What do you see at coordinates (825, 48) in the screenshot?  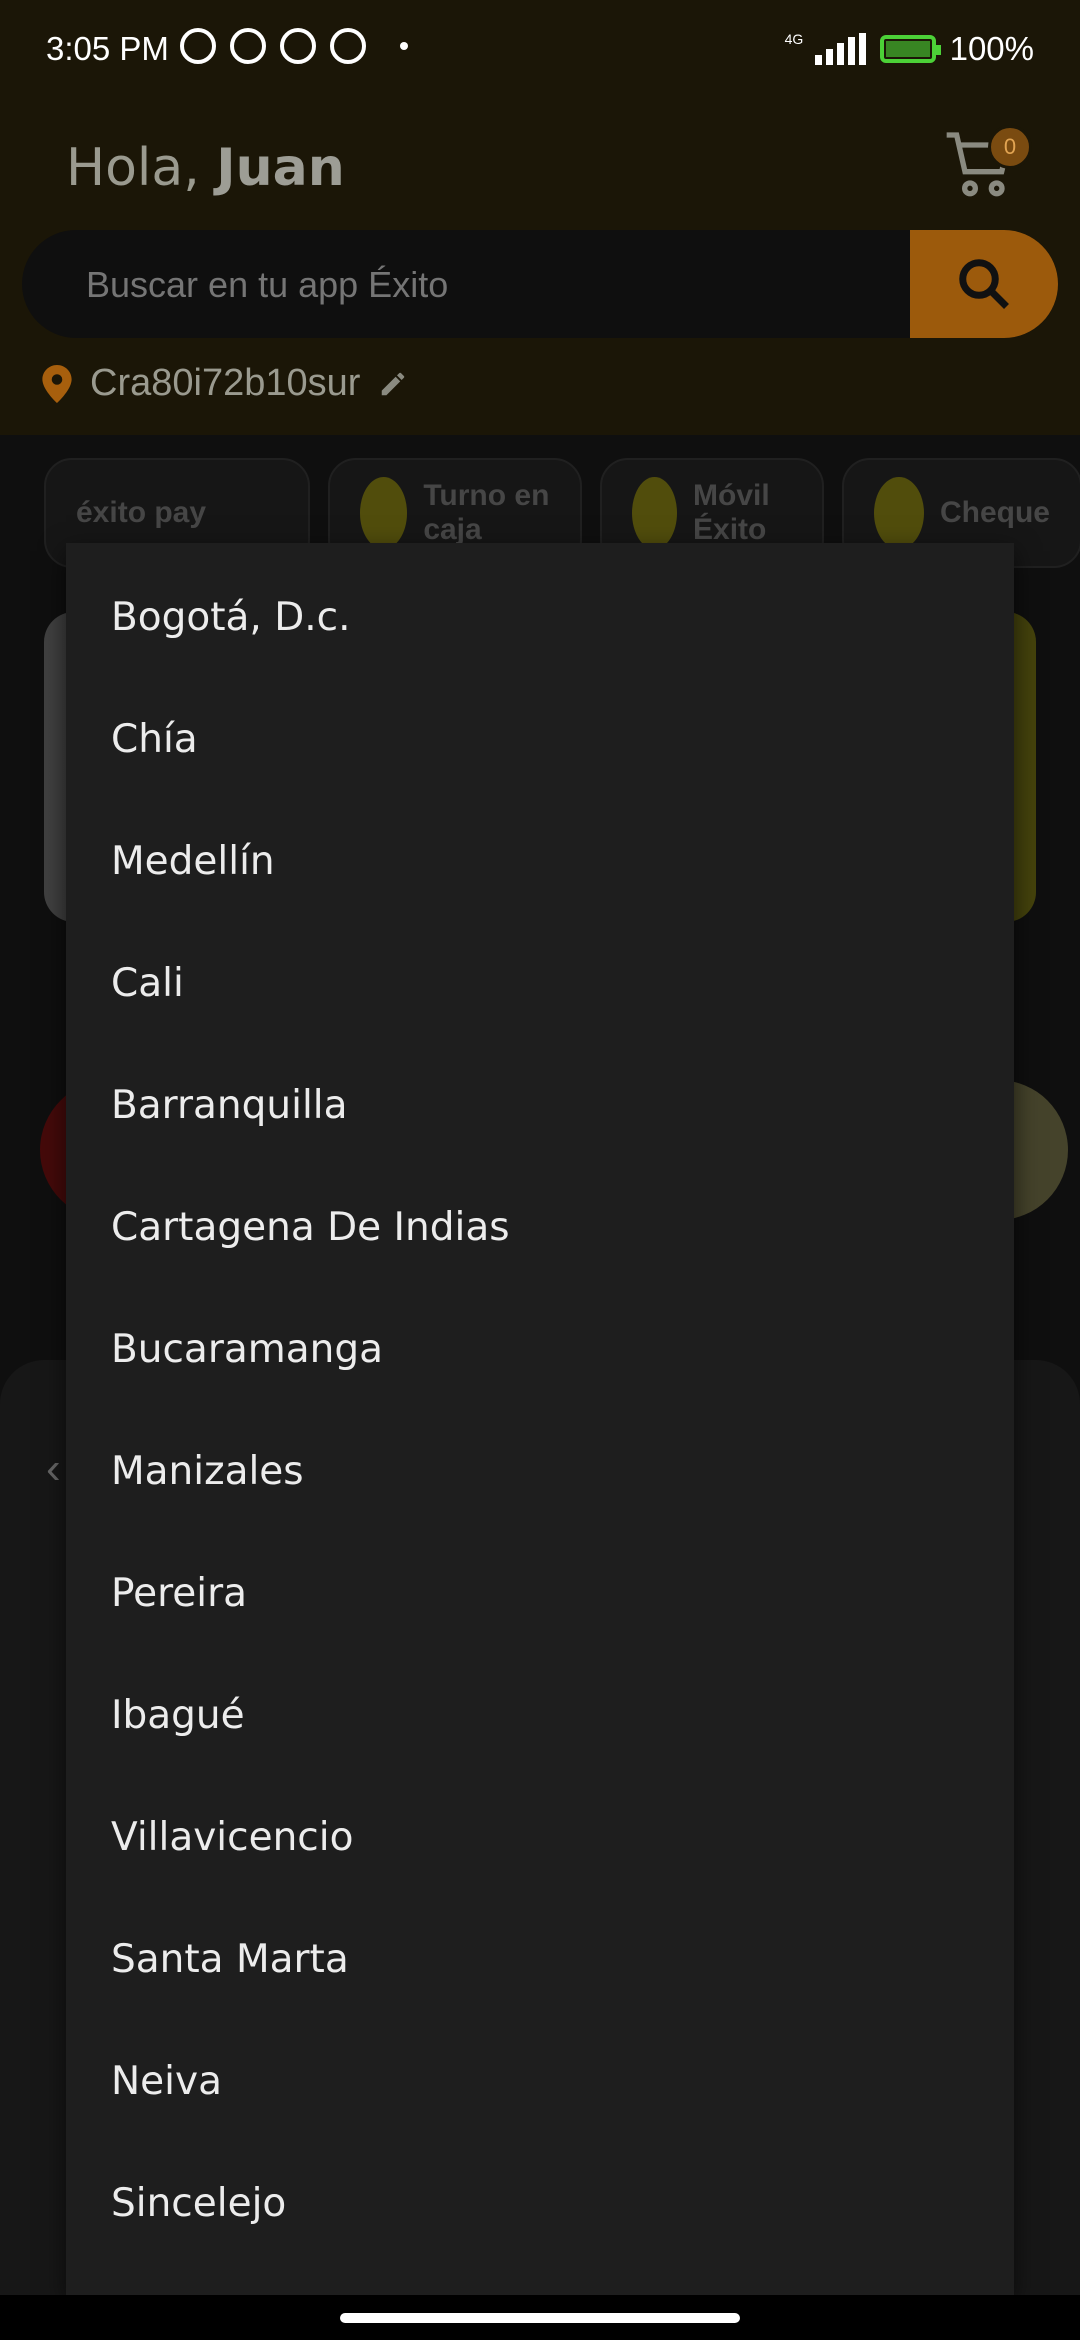 I see `signal-icon: 4G` at bounding box center [825, 48].